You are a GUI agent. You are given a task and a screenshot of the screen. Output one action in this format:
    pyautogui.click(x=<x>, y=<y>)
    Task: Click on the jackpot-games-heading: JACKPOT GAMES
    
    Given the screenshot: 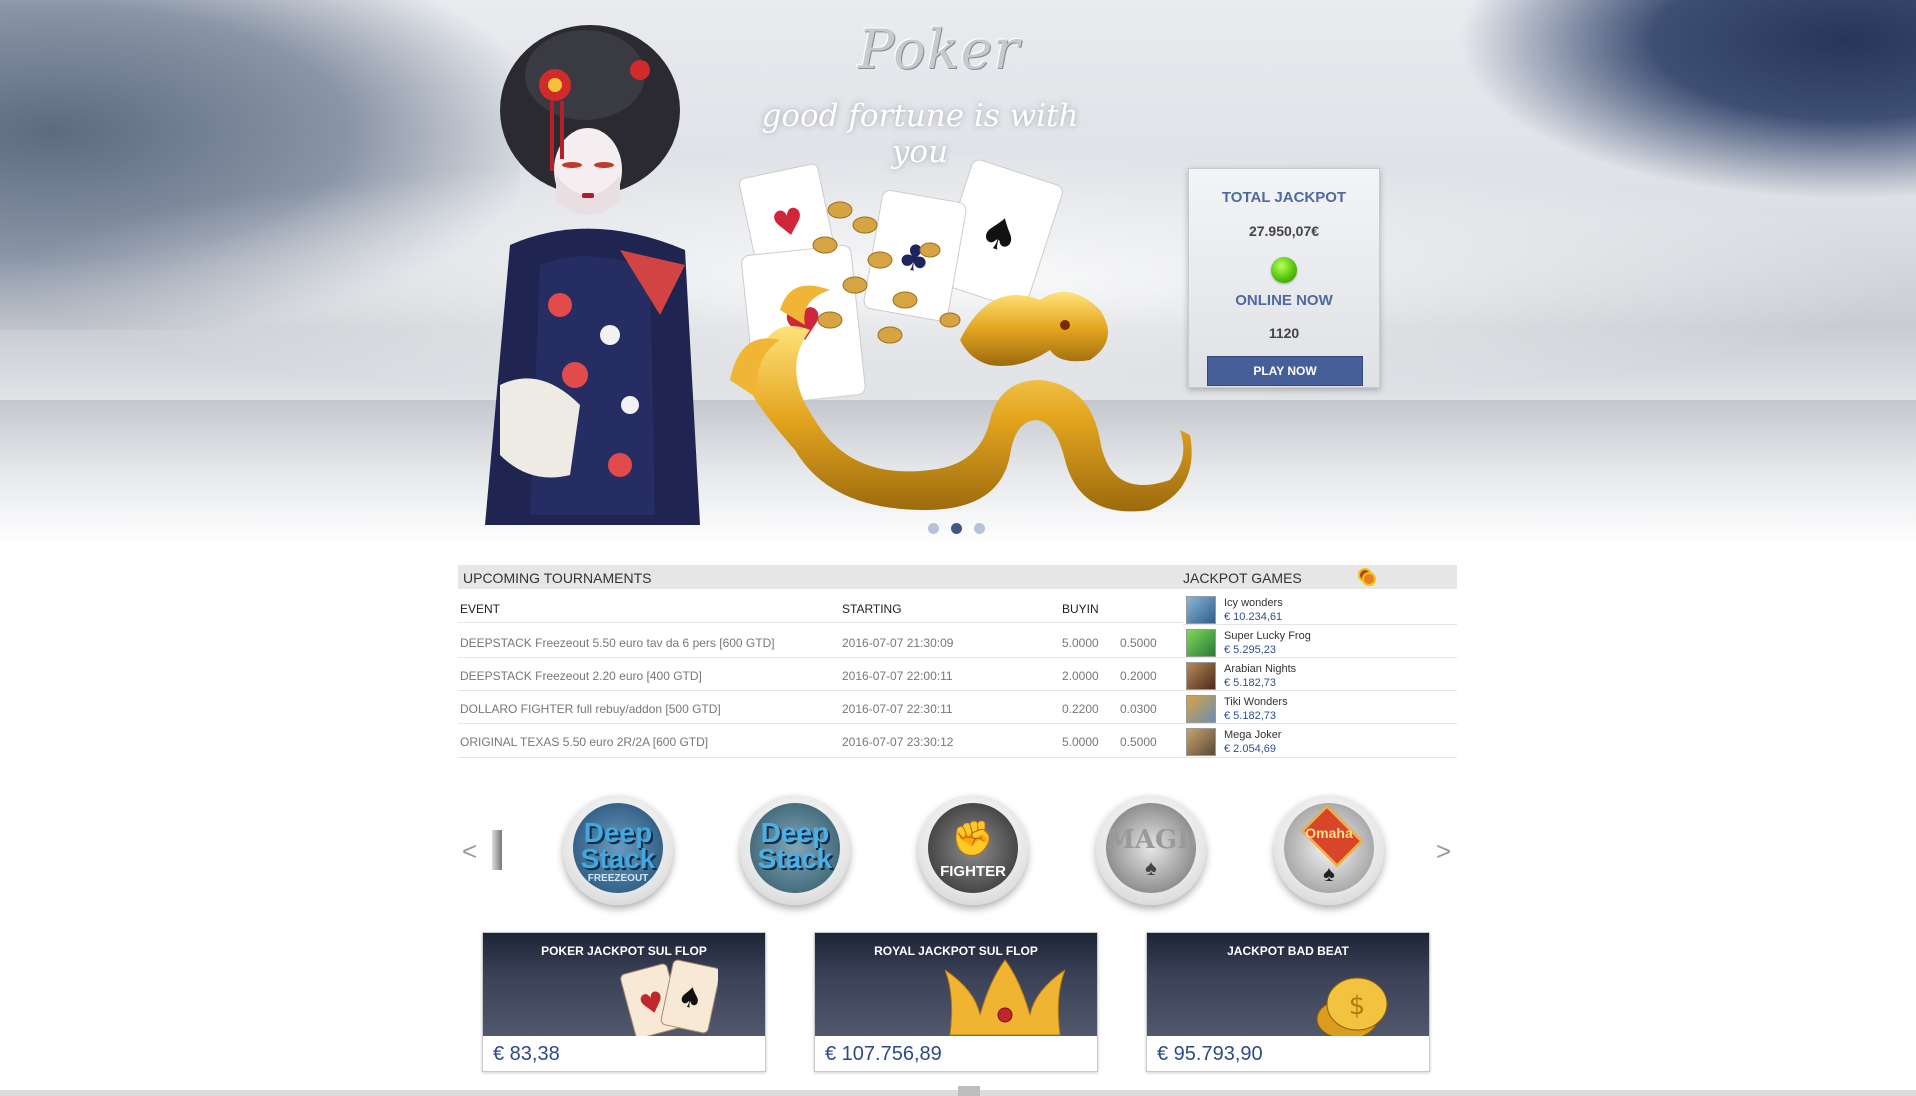 What is the action you would take?
    pyautogui.click(x=1242, y=578)
    